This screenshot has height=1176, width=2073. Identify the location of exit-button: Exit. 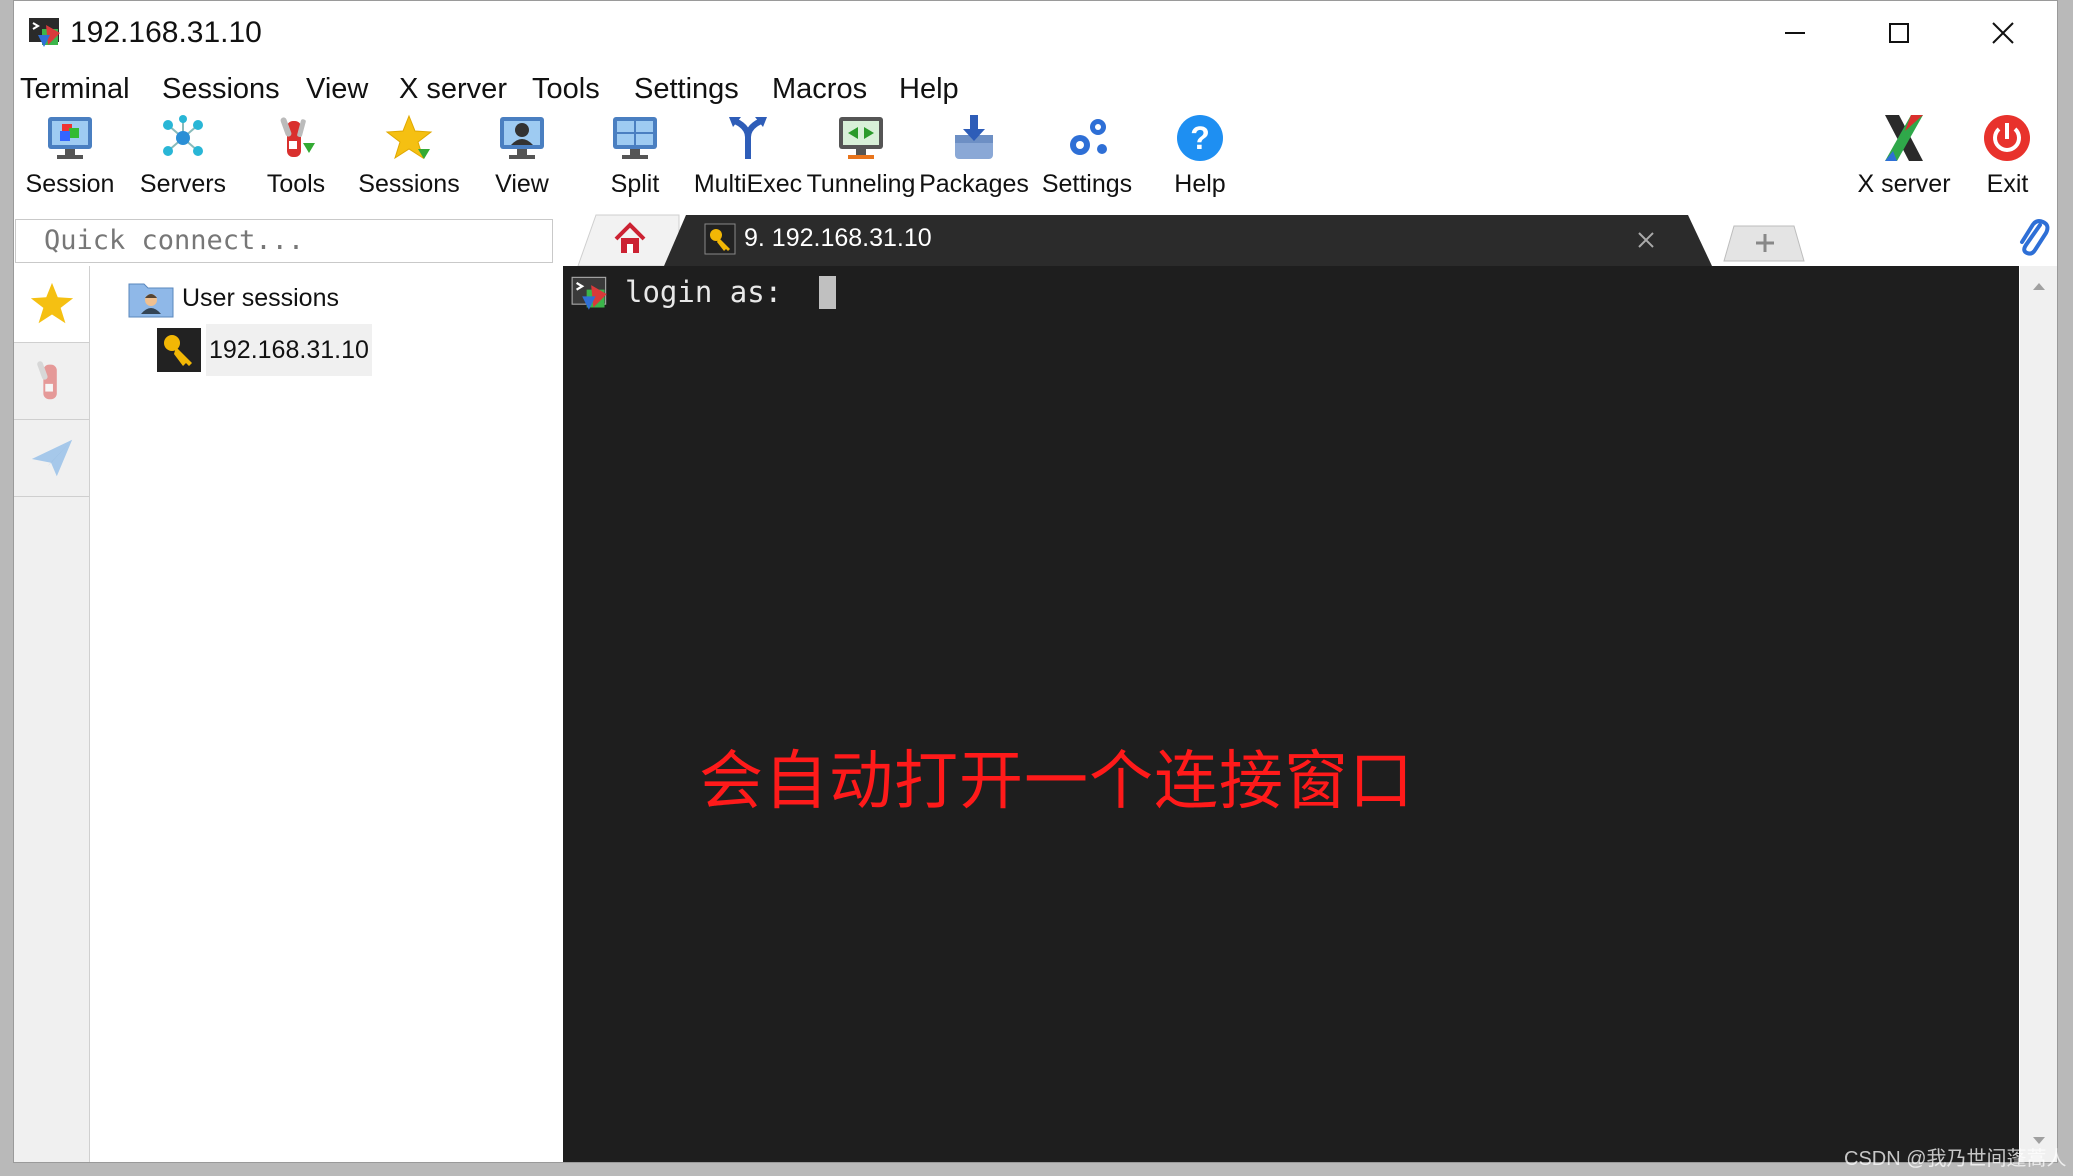
(2007, 161).